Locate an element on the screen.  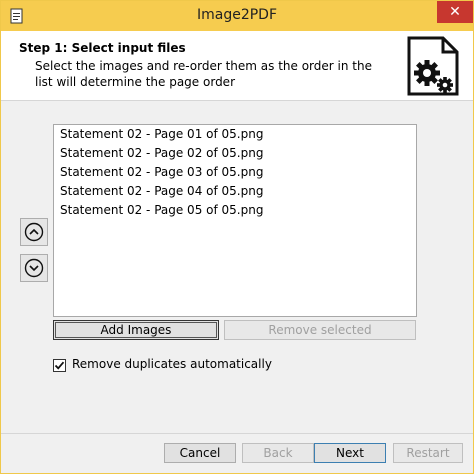
move-up-button is located at coordinates (34, 232).